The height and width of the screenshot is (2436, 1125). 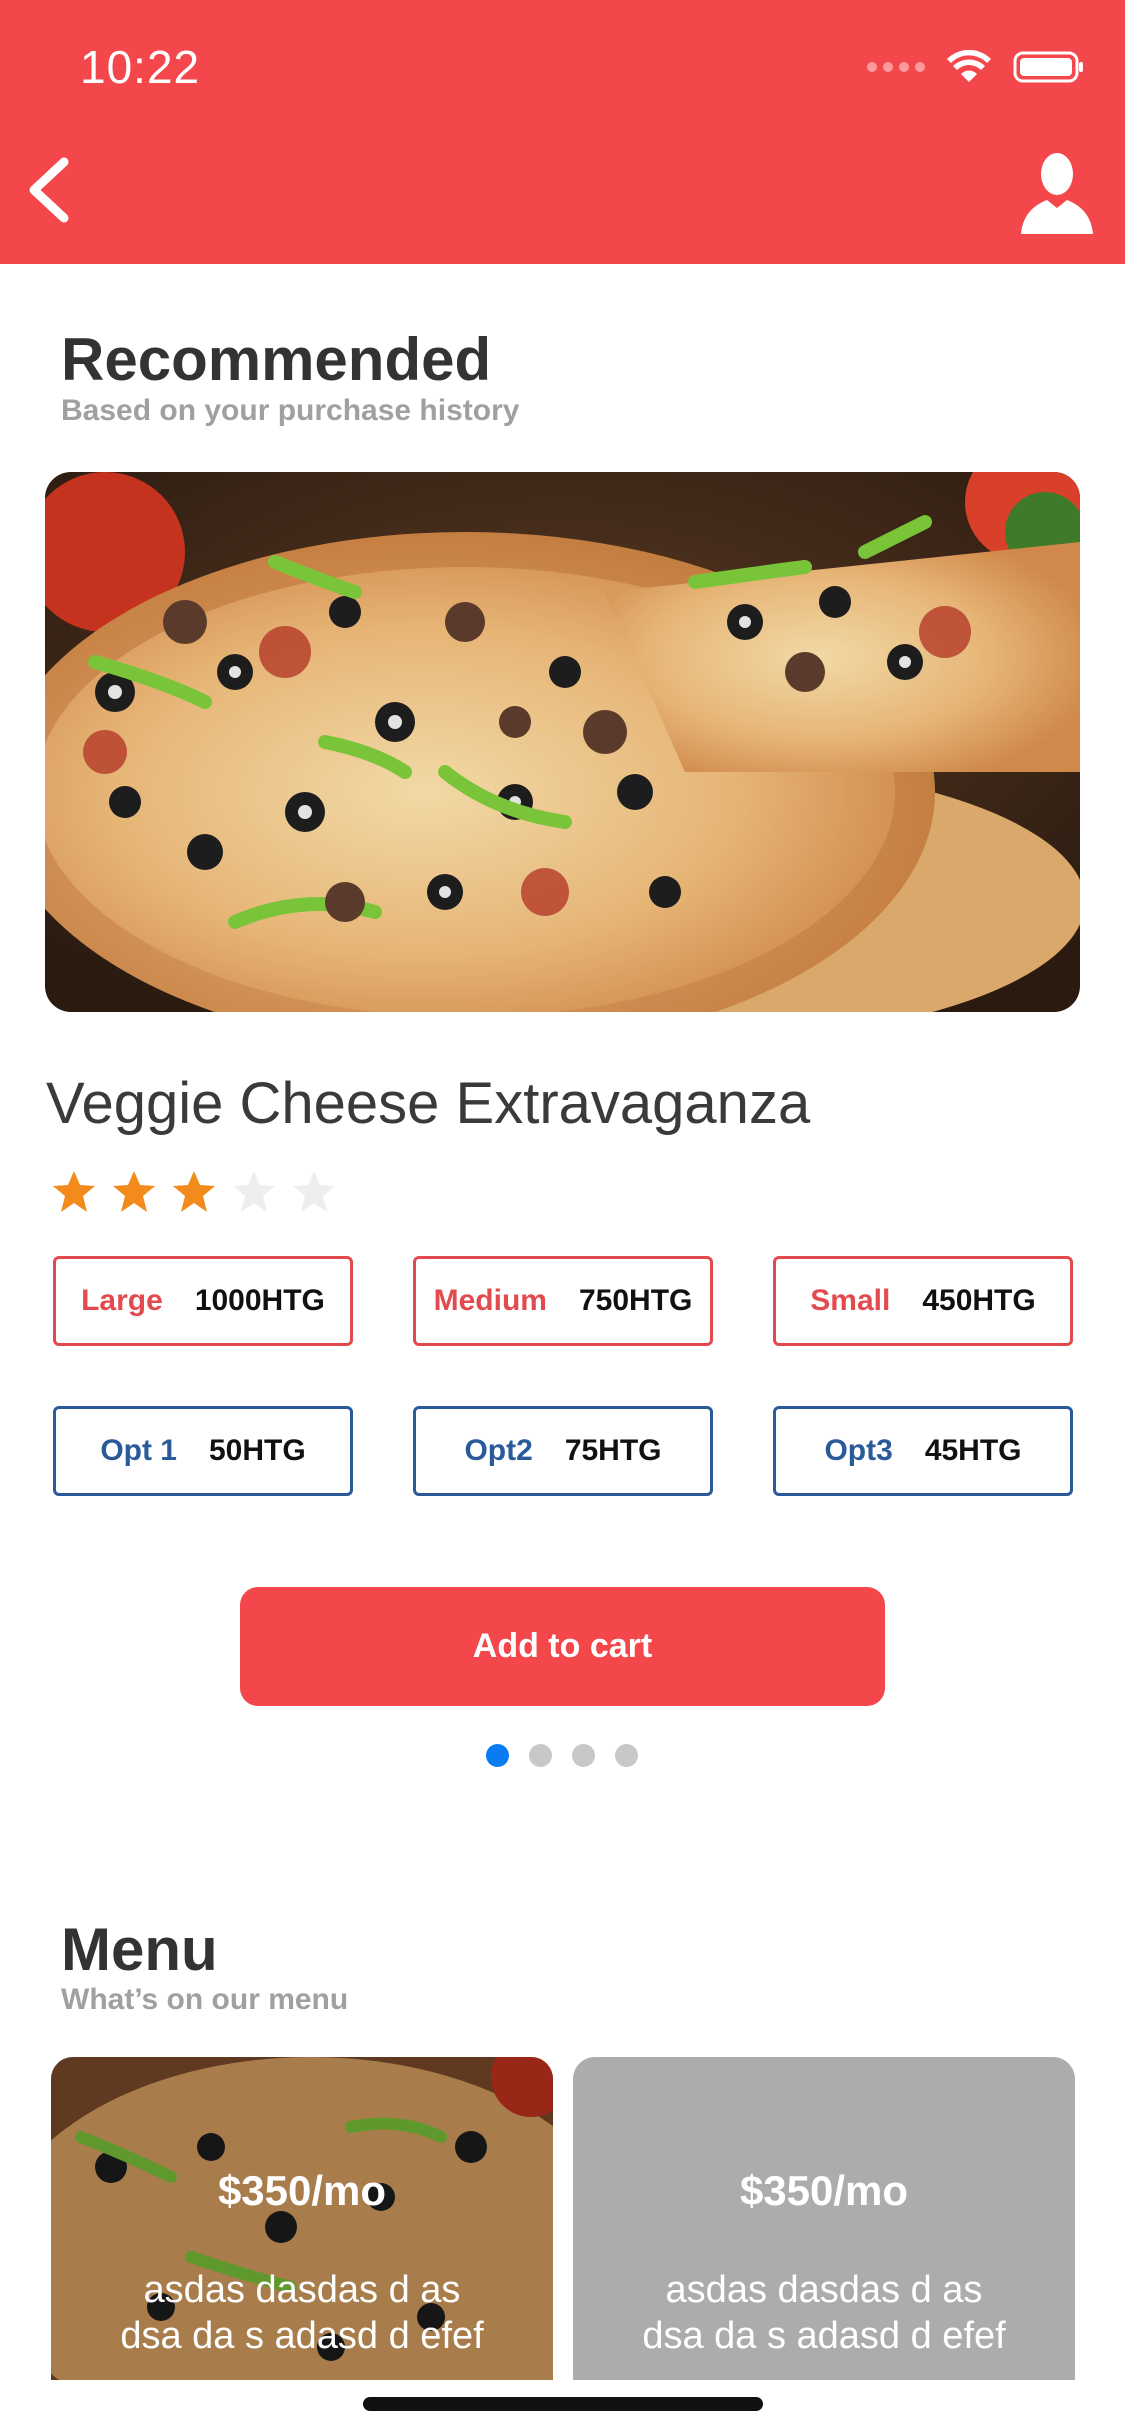 I want to click on option-label: Opt 1, so click(x=138, y=1450).